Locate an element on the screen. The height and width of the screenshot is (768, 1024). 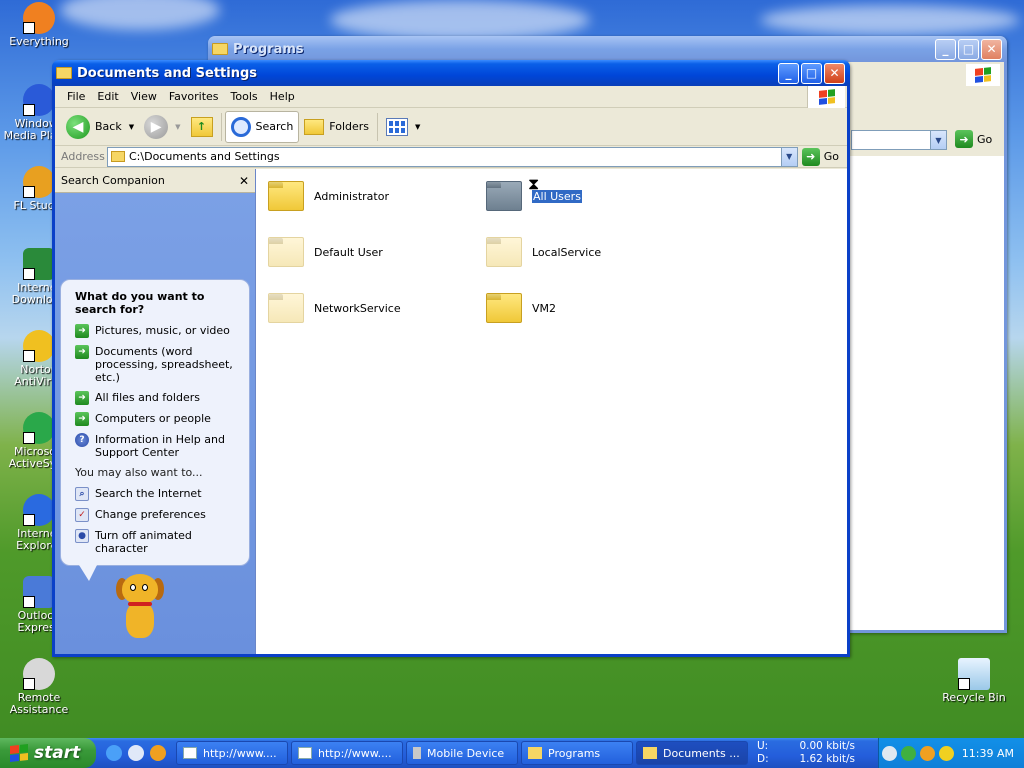
search-option-help: ? Information in Help and Support Center is located at coordinates (156, 446).